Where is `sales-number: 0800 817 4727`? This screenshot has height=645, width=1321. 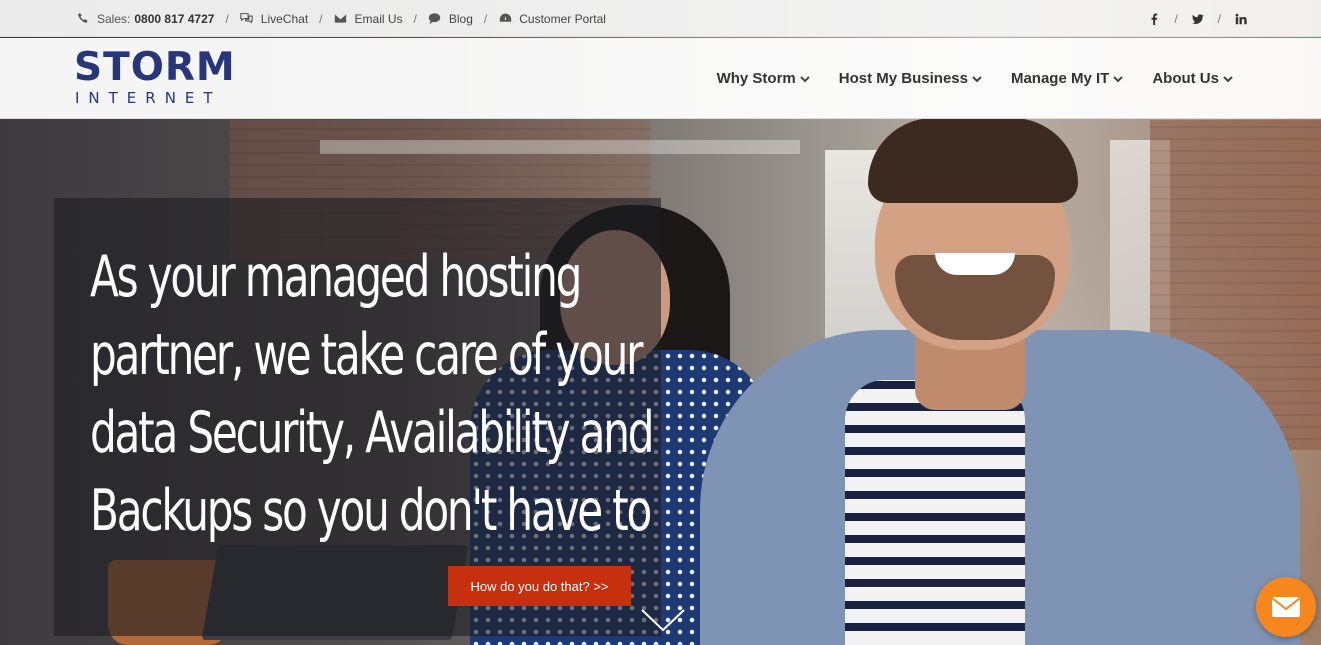
sales-number: 0800 817 4727 is located at coordinates (174, 18).